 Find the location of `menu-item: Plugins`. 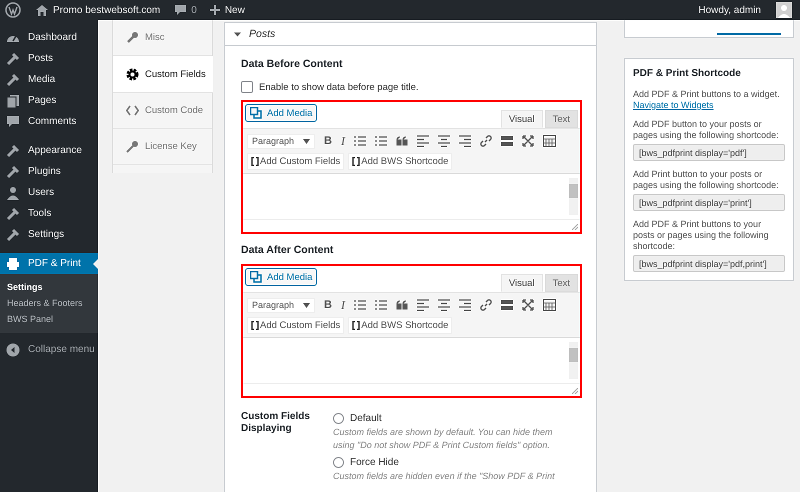

menu-item: Plugins is located at coordinates (49, 171).